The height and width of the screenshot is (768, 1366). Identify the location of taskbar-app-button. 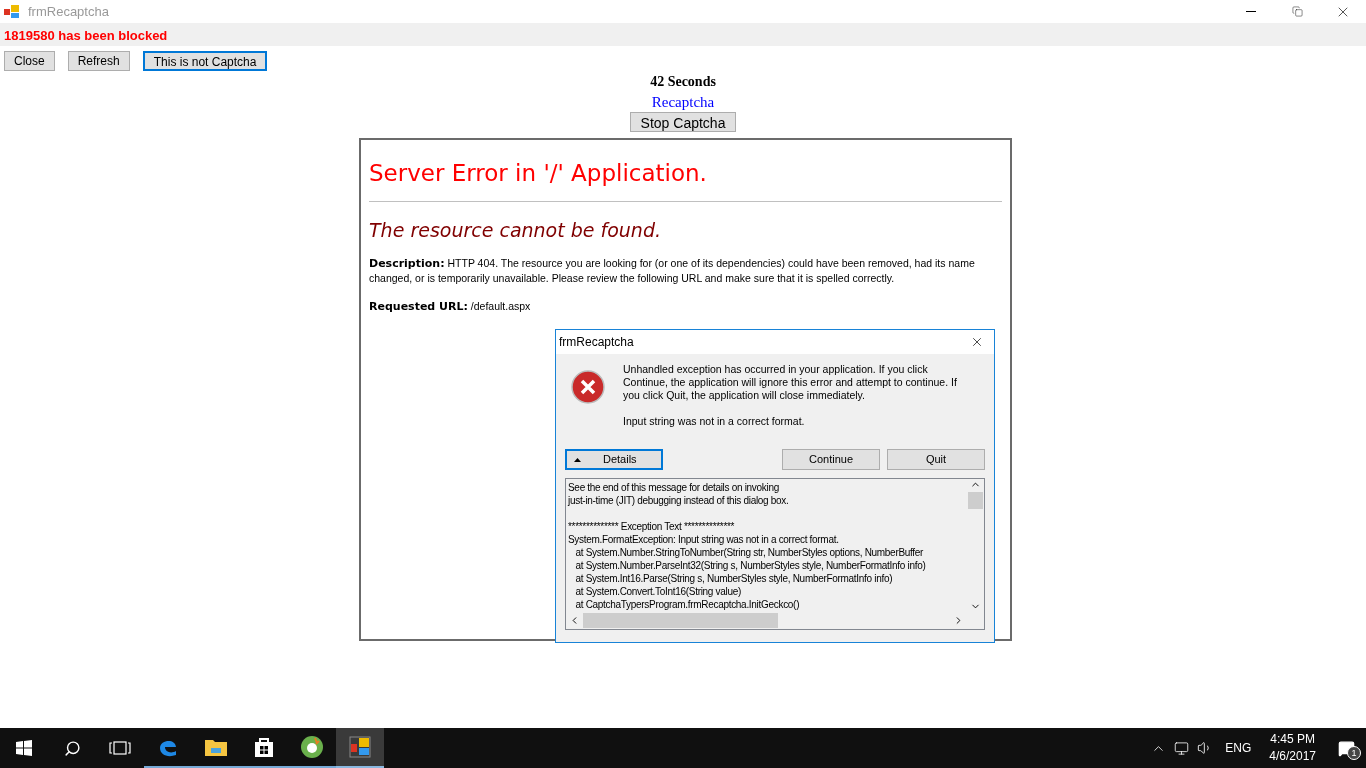
(360, 748).